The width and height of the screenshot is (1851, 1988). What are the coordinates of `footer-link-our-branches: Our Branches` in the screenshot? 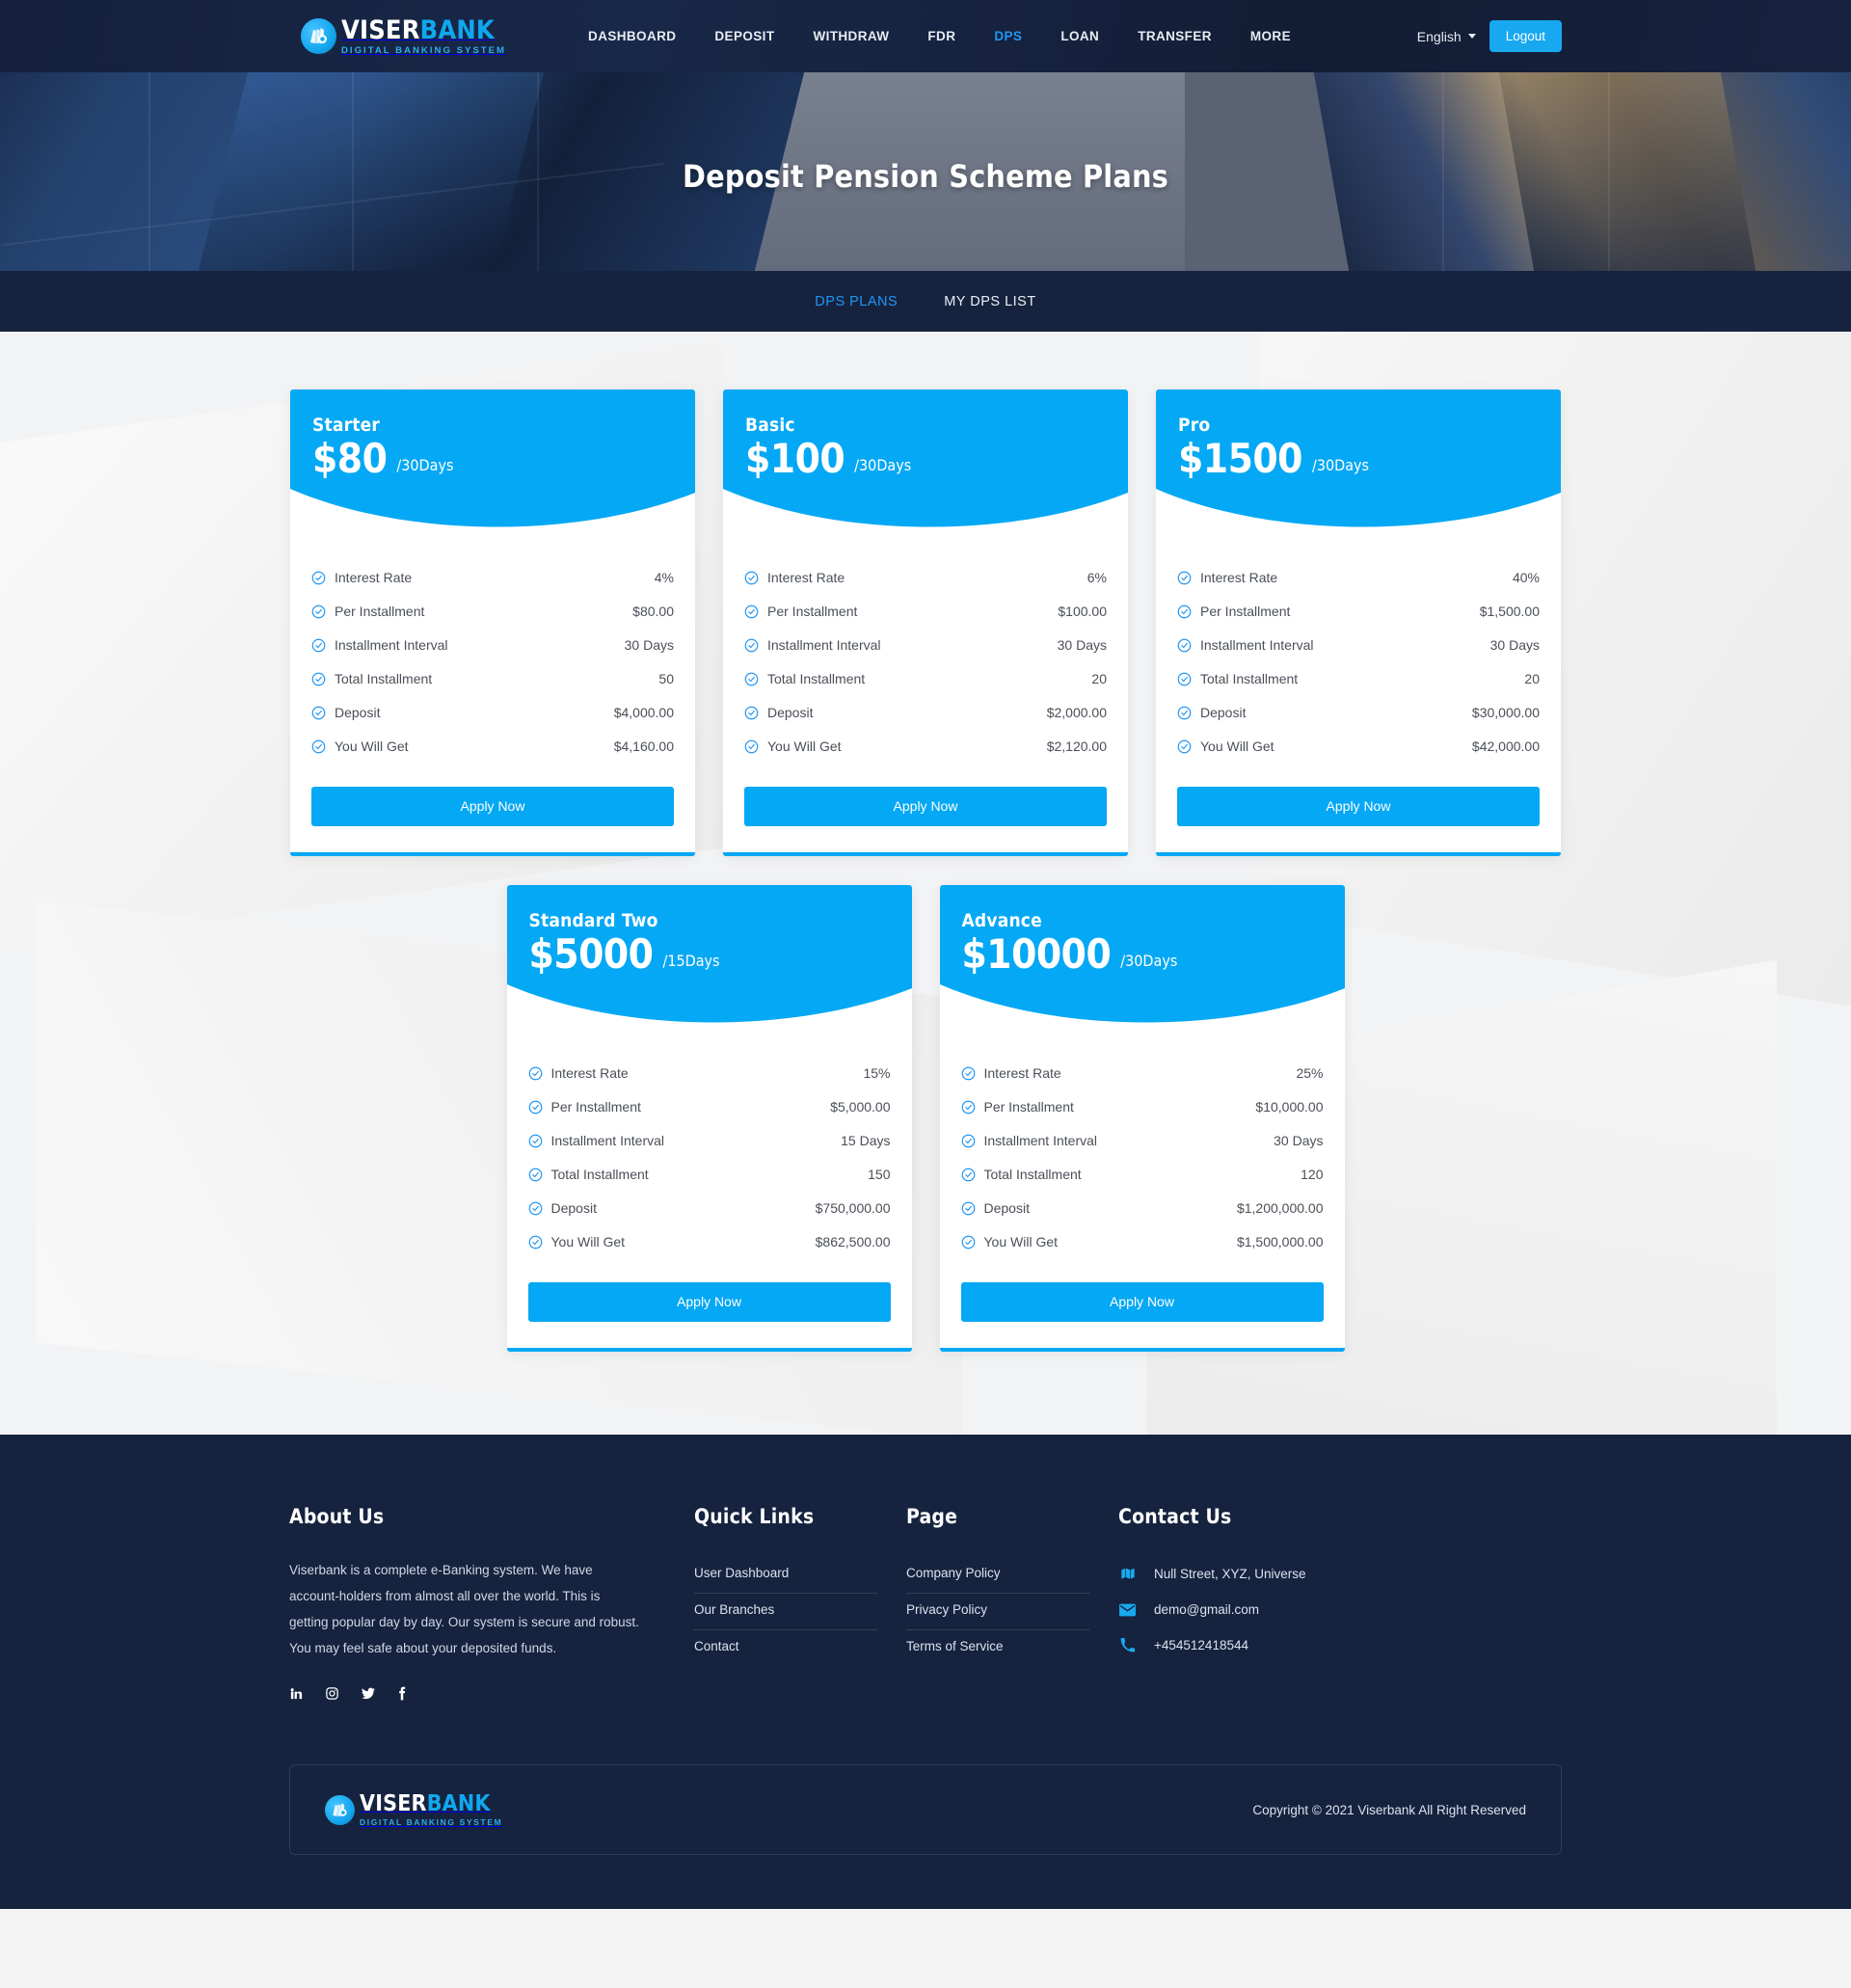 It's located at (785, 1612).